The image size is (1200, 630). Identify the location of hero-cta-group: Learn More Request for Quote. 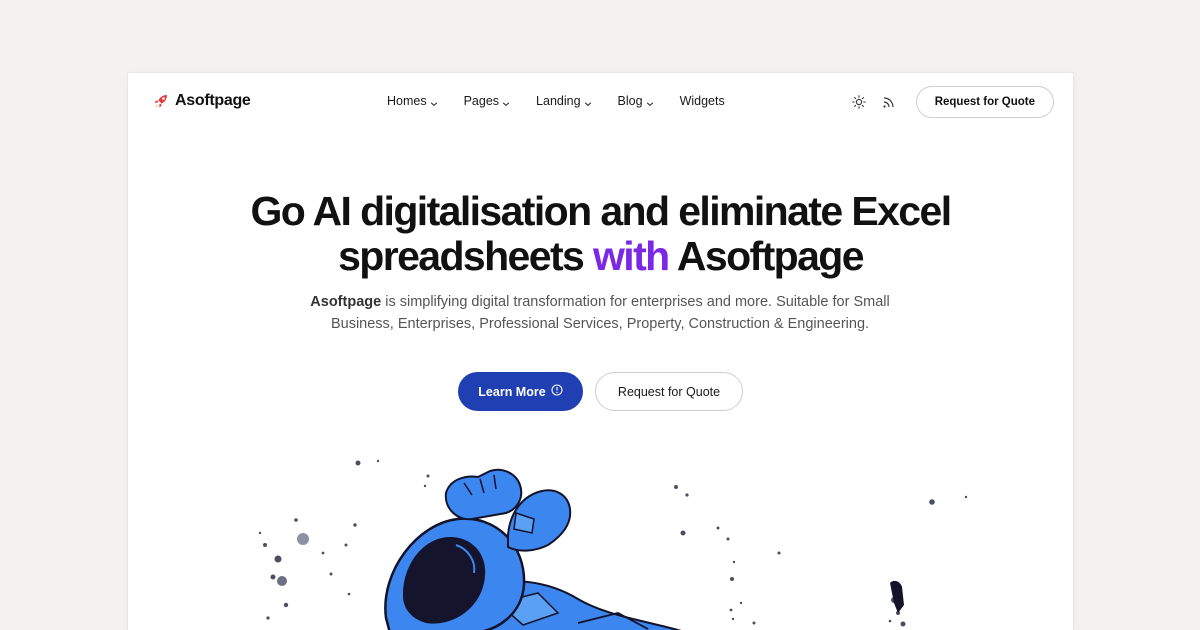
(600, 391).